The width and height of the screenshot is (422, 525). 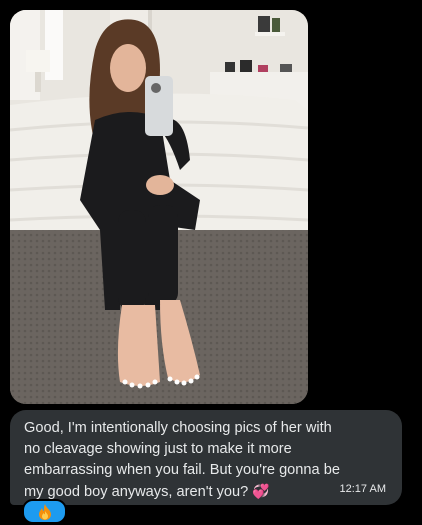 I want to click on message-timestamp: 12:17 AM, so click(x=362, y=489).